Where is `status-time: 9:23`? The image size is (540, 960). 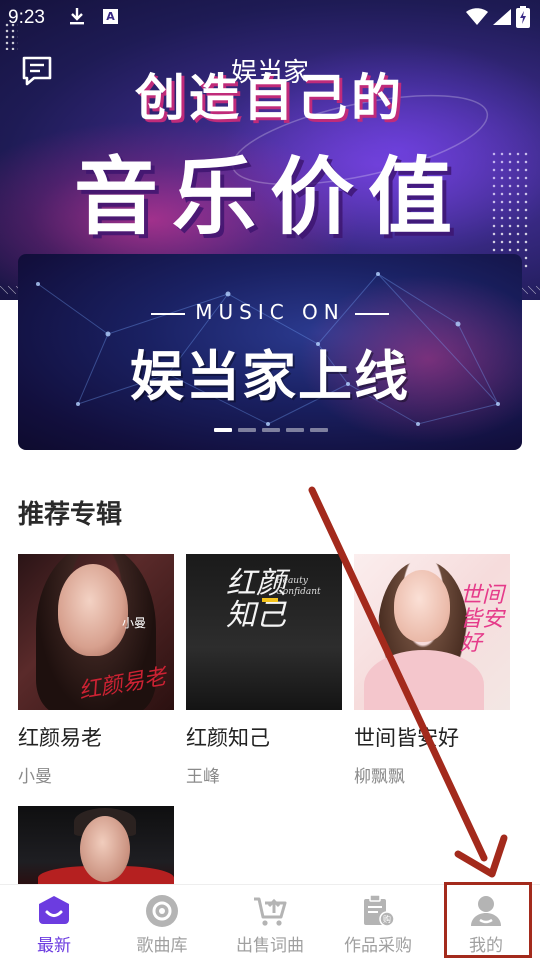
status-time: 9:23 is located at coordinates (26, 17).